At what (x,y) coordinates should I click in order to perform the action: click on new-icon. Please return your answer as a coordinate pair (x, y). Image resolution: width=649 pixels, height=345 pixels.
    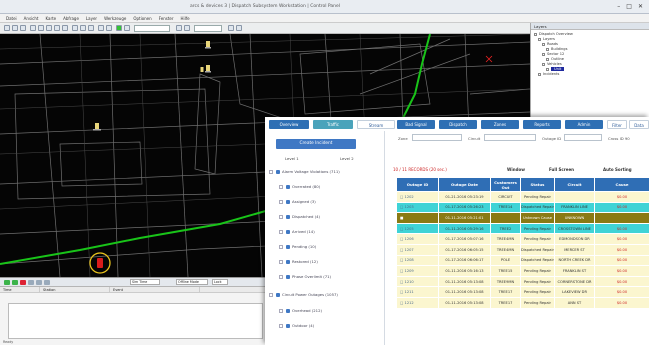
    Looking at the image, I should click on (7, 28).